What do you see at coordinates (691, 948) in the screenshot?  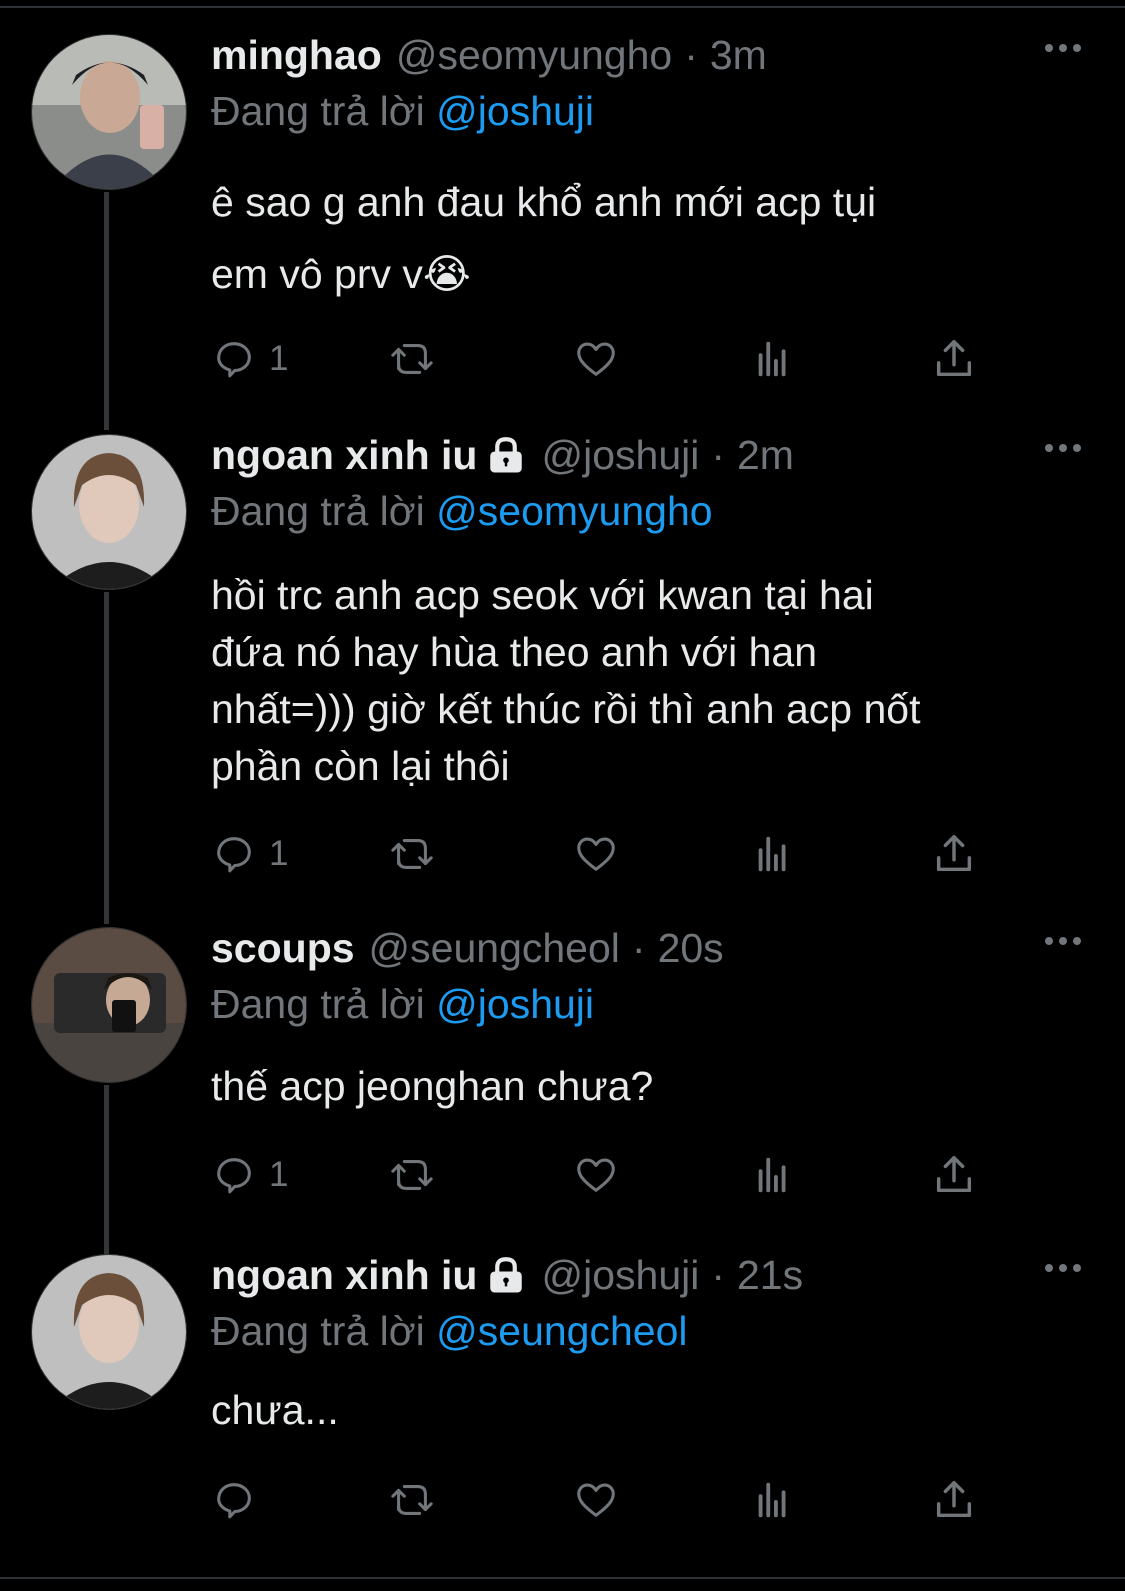 I see `timestamp: 20s` at bounding box center [691, 948].